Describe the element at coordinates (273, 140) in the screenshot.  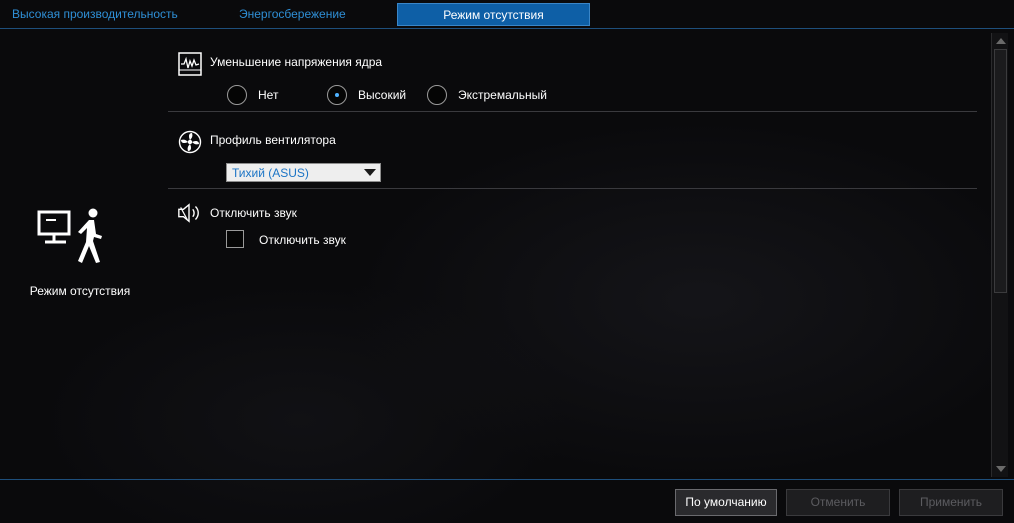
I see `fan-profile-title: Профиль вентилятора` at that location.